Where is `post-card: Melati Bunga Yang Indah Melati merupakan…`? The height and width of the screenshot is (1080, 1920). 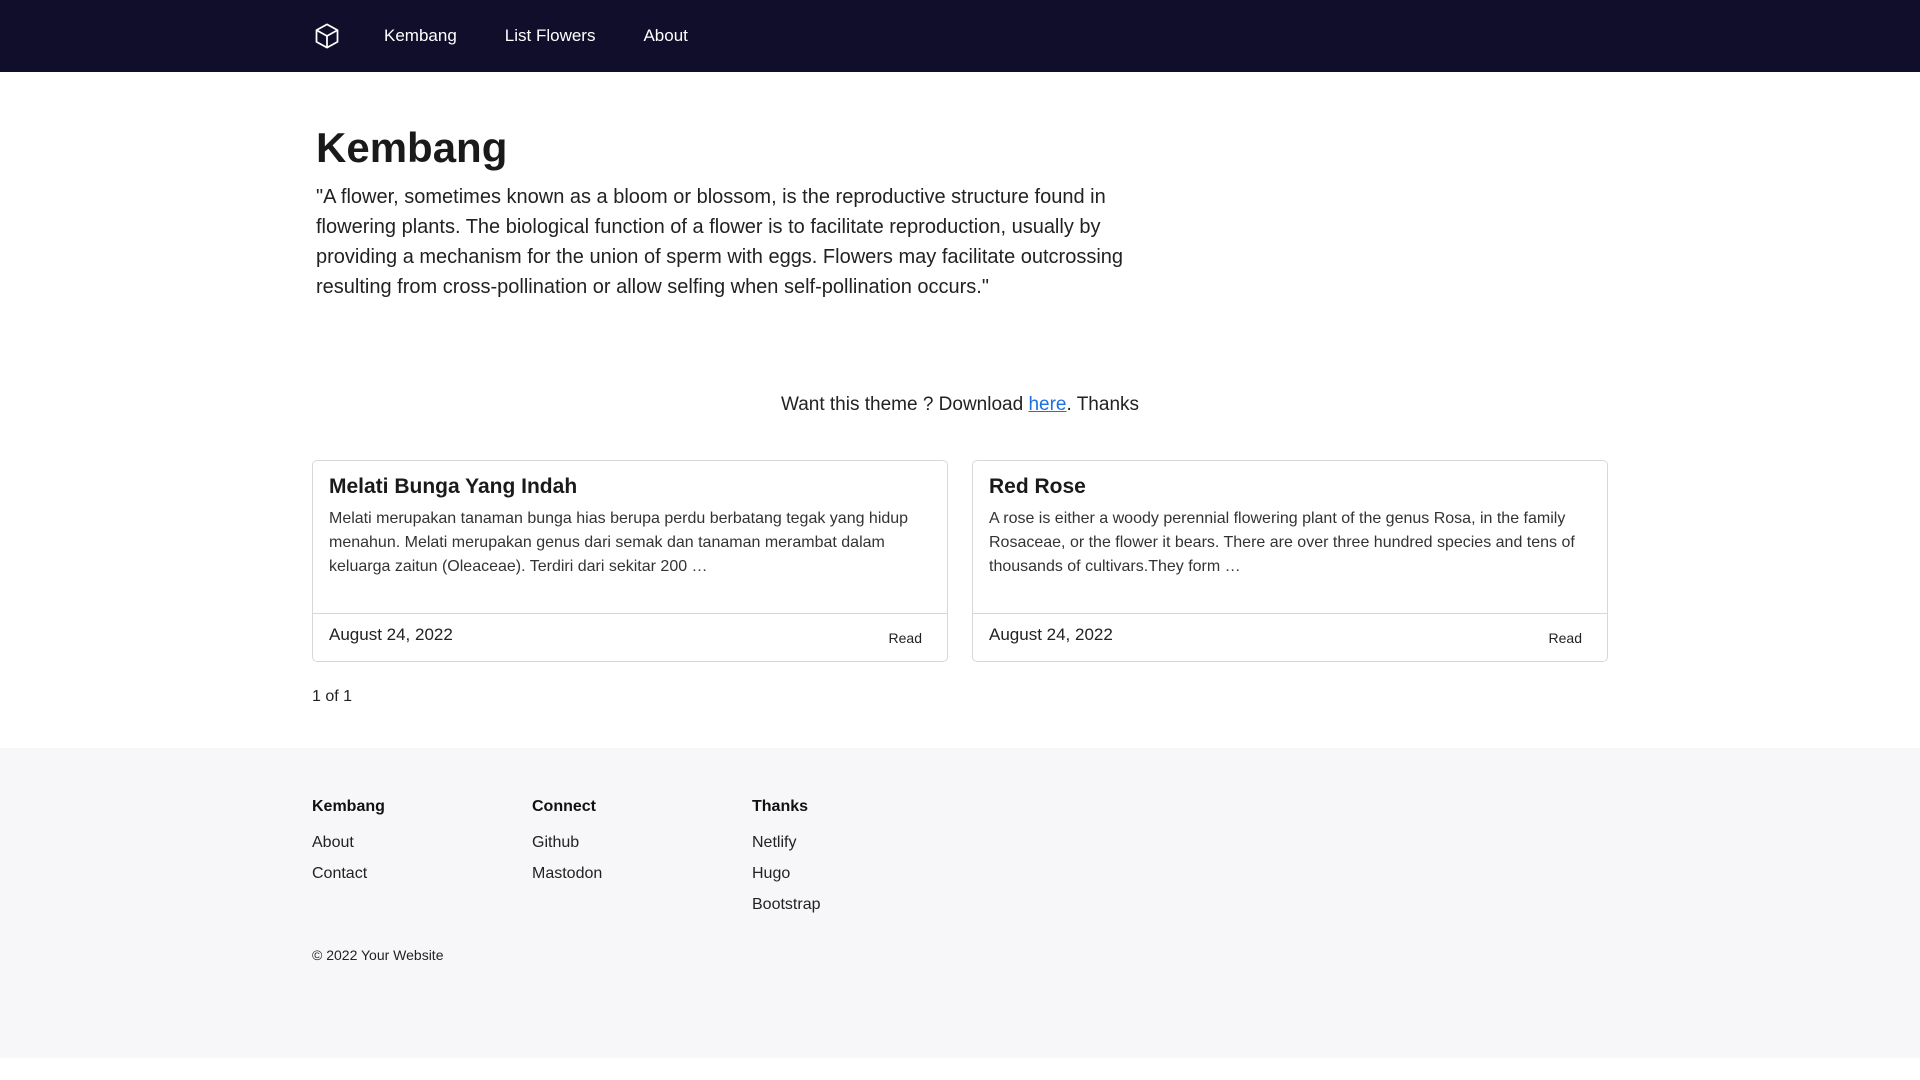 post-card: Melati Bunga Yang Indah Melati merupakan… is located at coordinates (630, 561).